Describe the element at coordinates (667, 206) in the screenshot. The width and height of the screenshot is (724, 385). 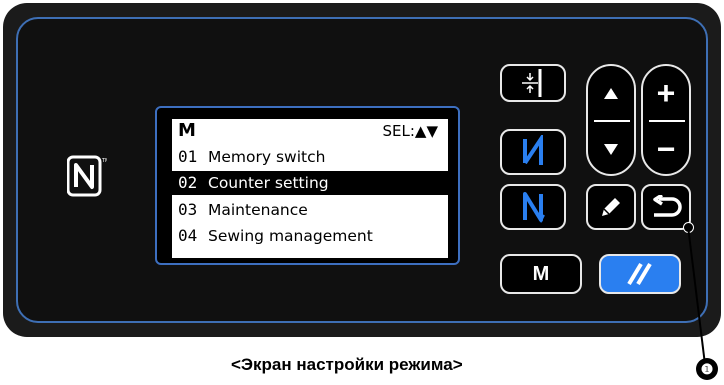
I see `return-icon` at that location.